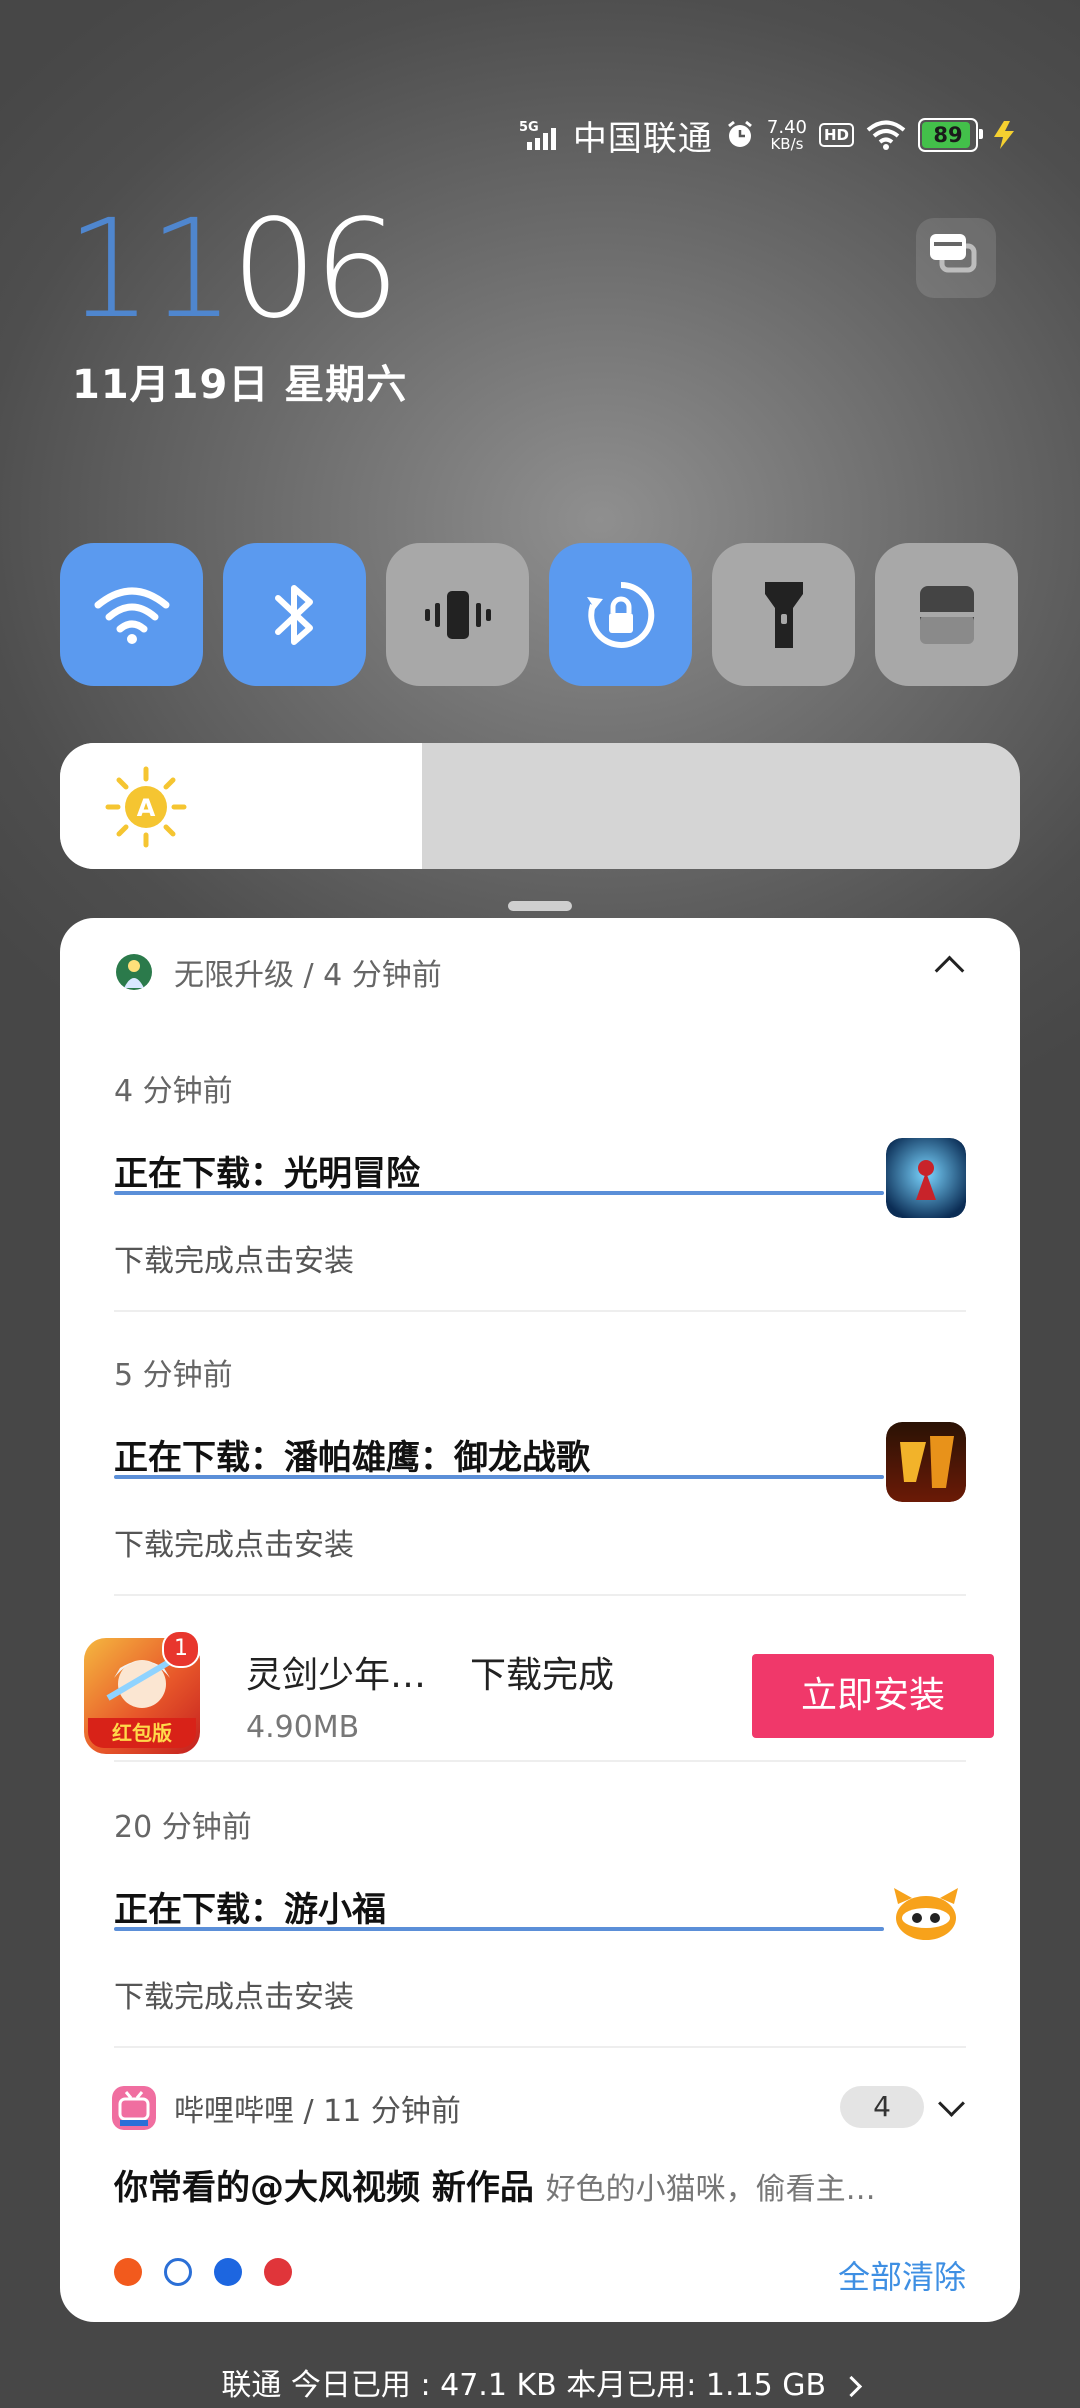 This screenshot has width=1080, height=2408. I want to click on charging-icon, so click(1004, 135).